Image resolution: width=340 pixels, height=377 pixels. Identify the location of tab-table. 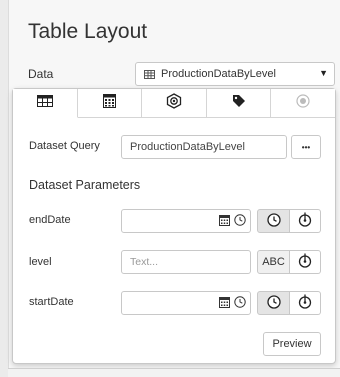
(45, 103).